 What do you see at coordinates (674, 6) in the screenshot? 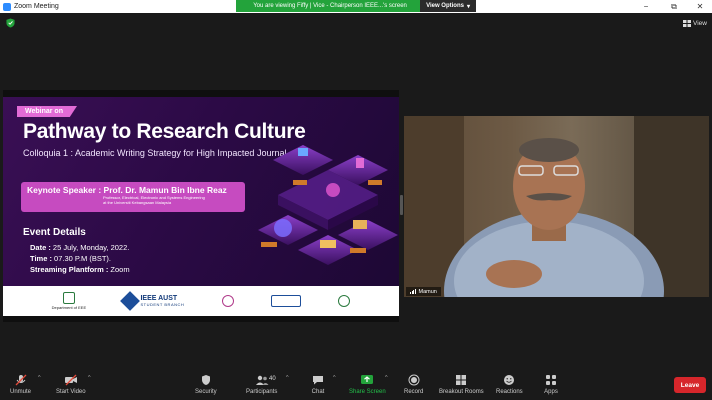
I see `restore-button: ⧉` at bounding box center [674, 6].